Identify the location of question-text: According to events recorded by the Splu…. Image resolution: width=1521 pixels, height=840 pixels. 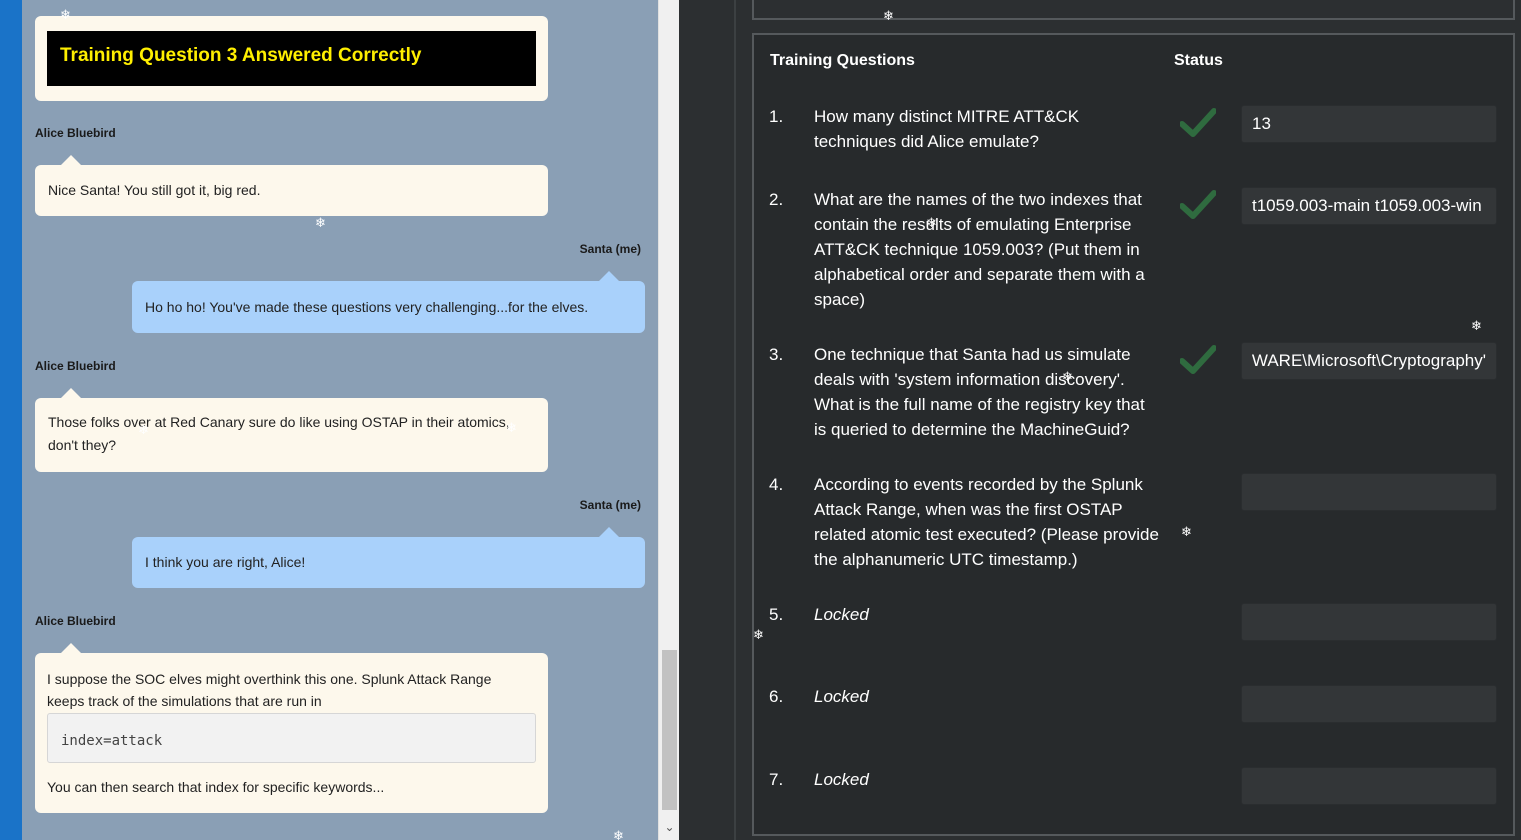
(986, 522).